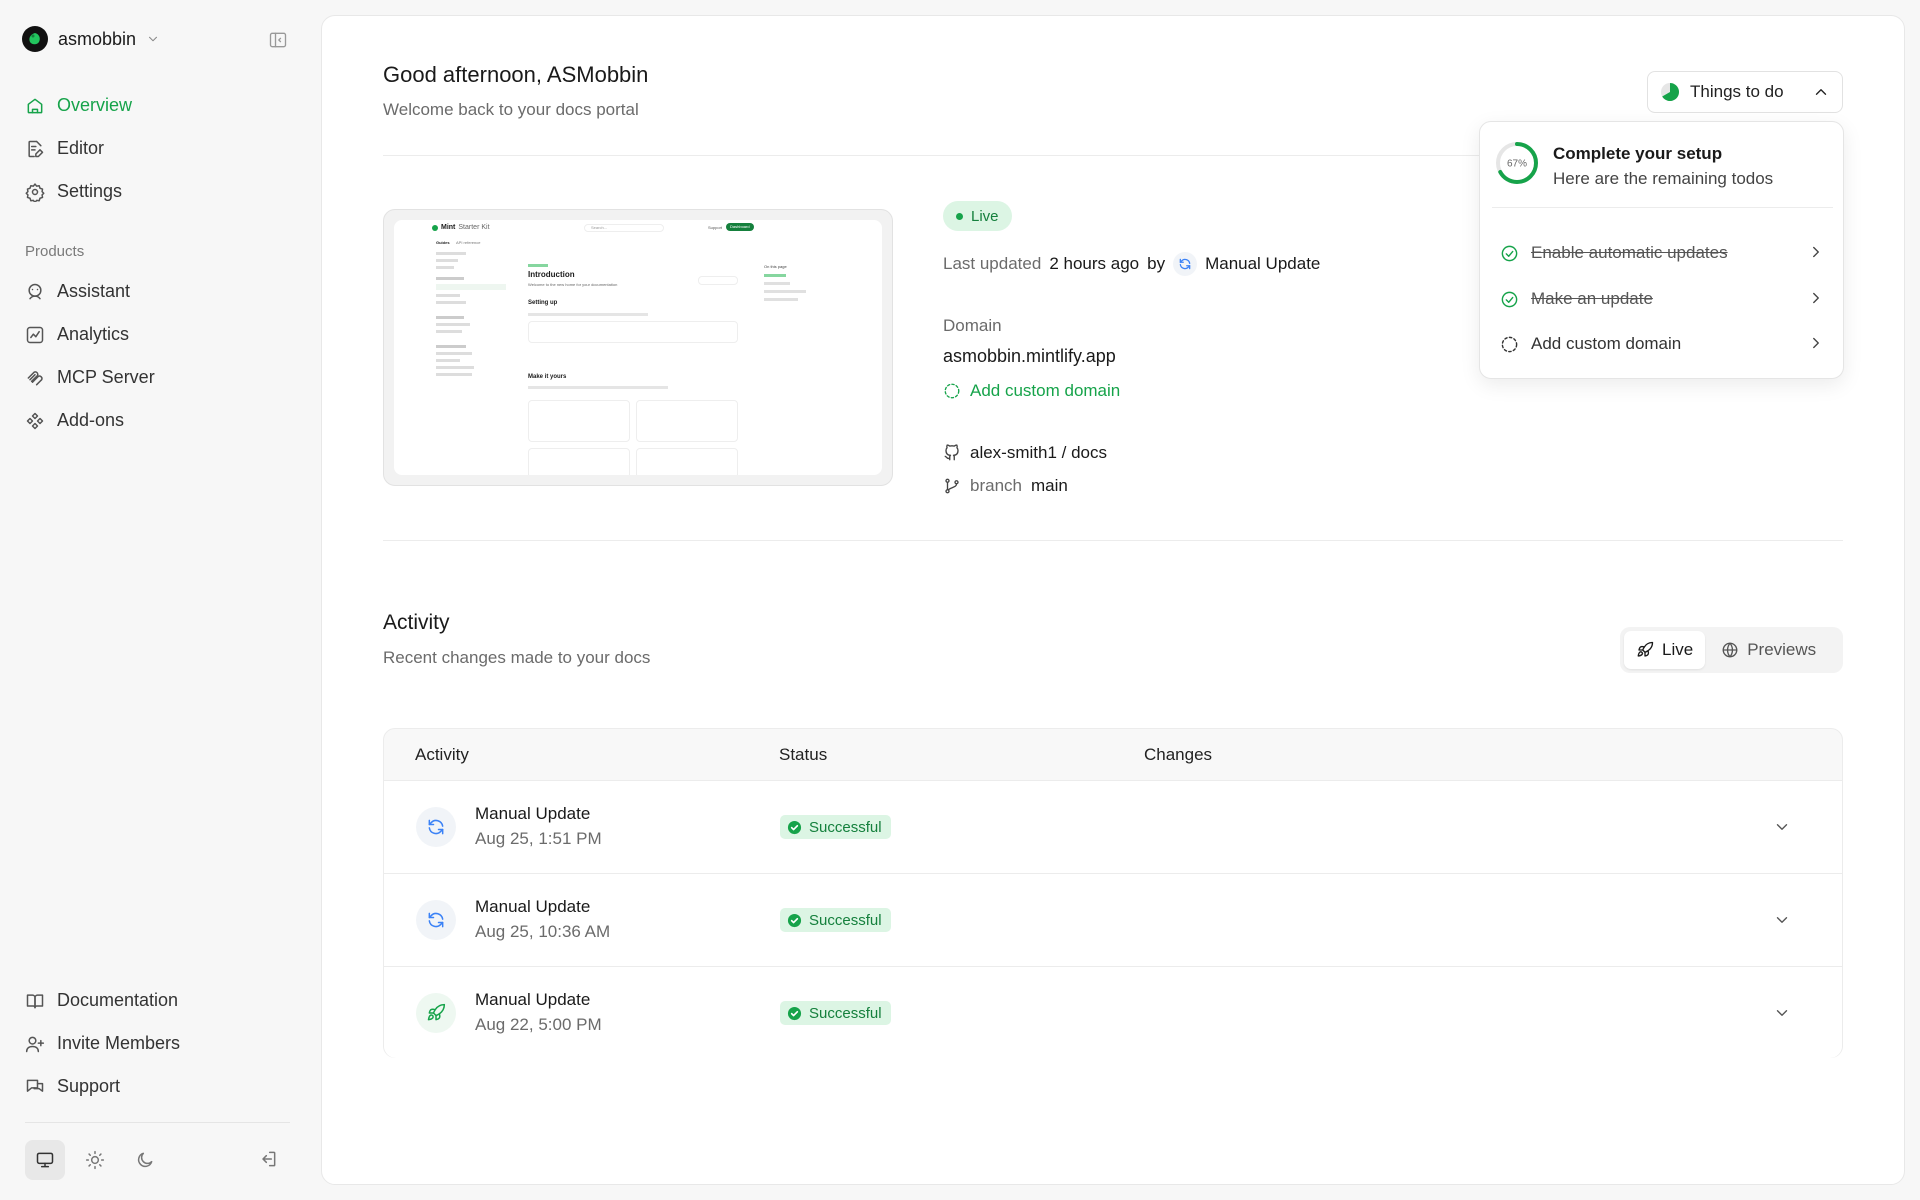 The height and width of the screenshot is (1200, 1920). I want to click on domain-label: Domain, so click(972, 325).